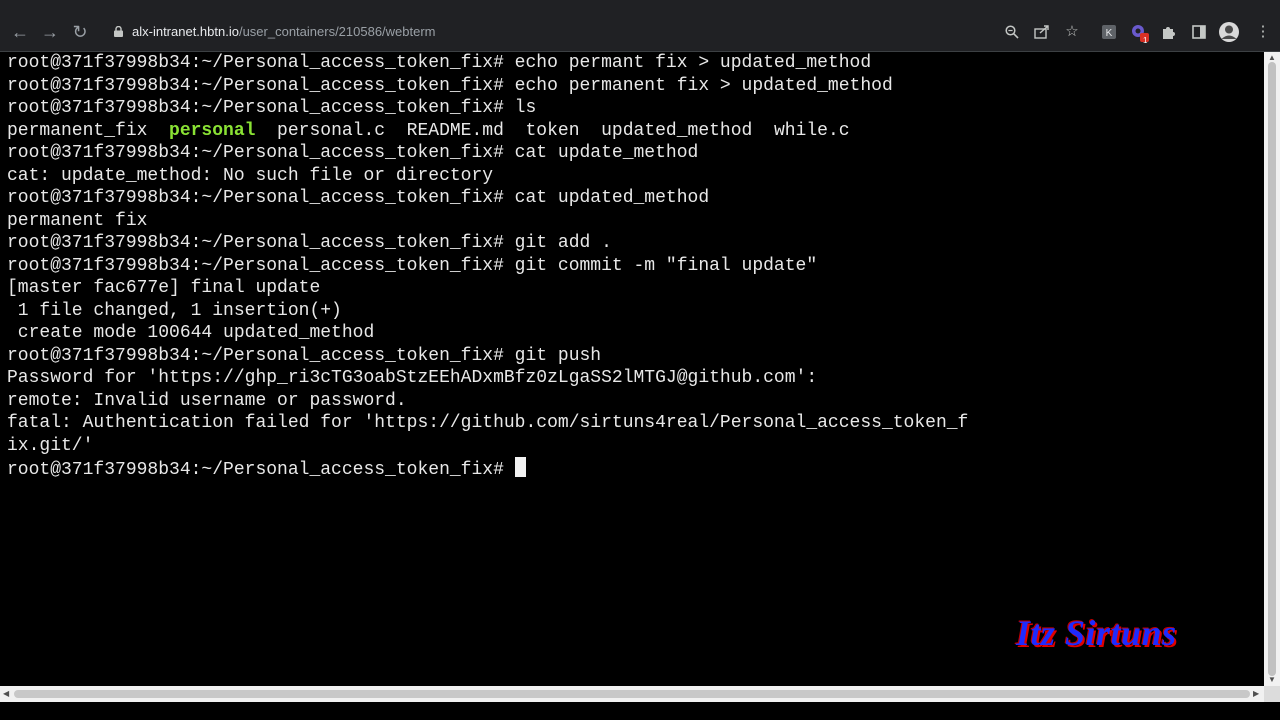  What do you see at coordinates (118, 31) in the screenshot?
I see `lock-icon` at bounding box center [118, 31].